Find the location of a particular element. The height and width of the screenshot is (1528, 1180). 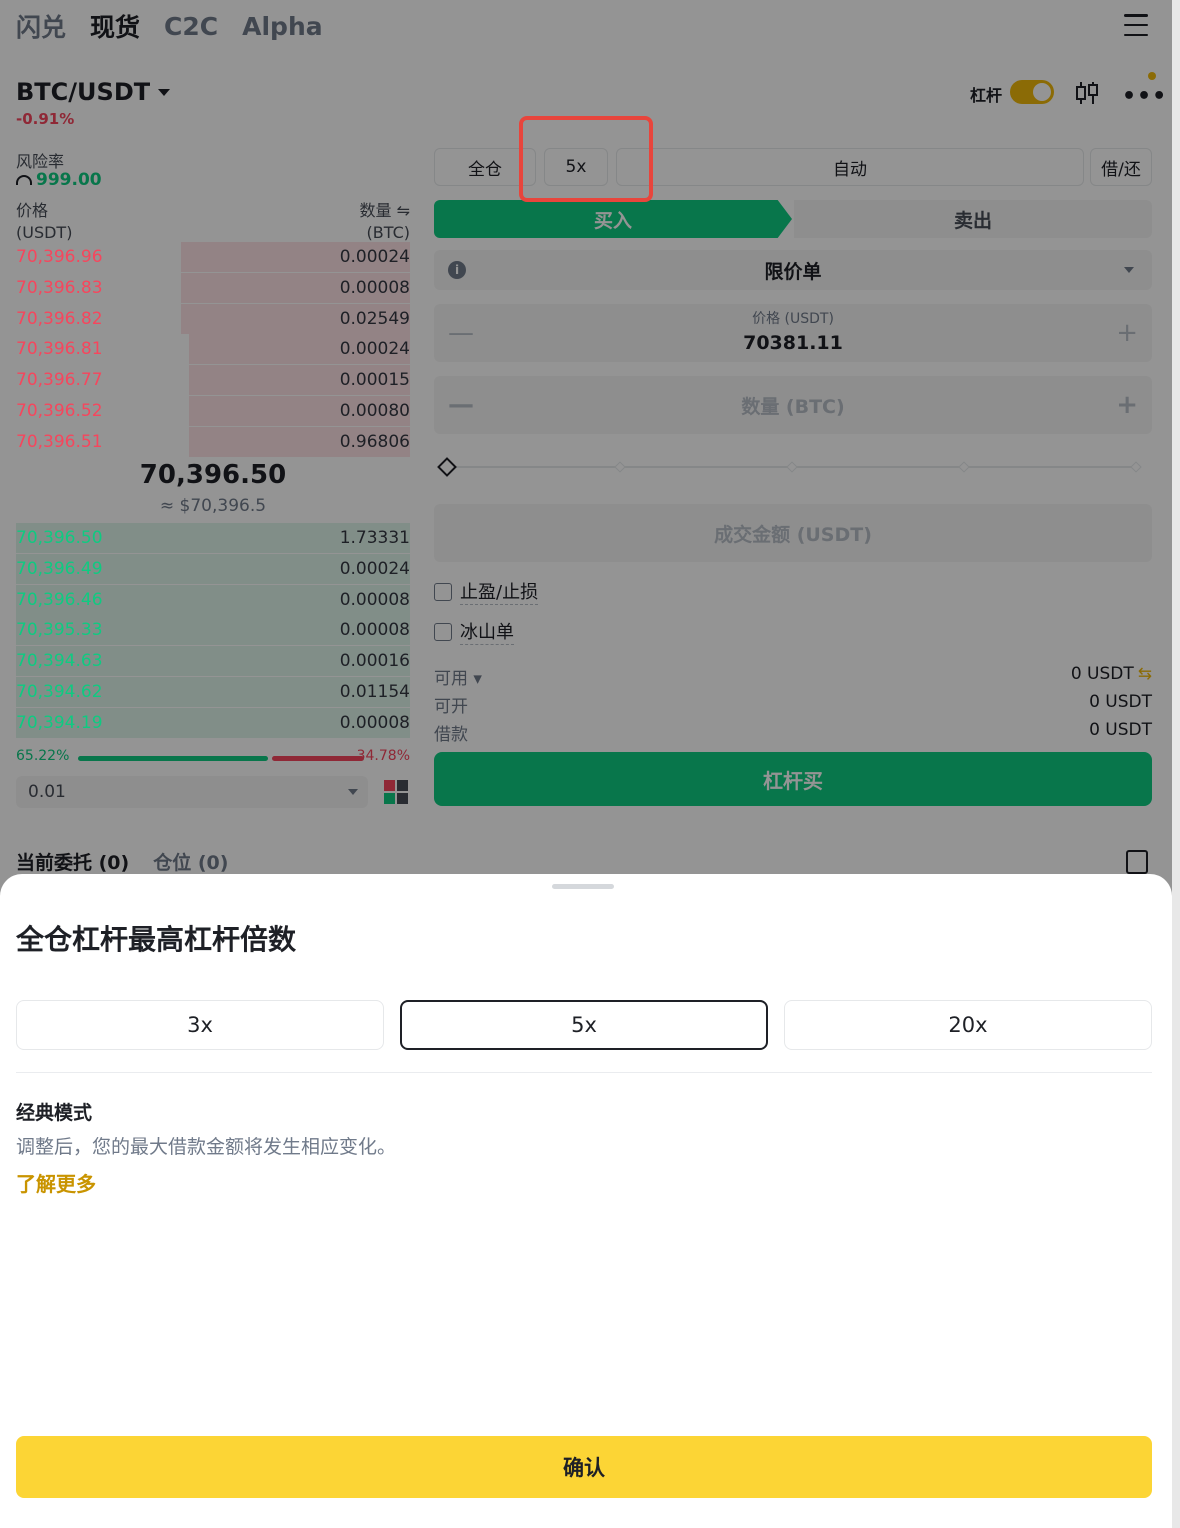

bid-qty: 0.01154 is located at coordinates (374, 692).